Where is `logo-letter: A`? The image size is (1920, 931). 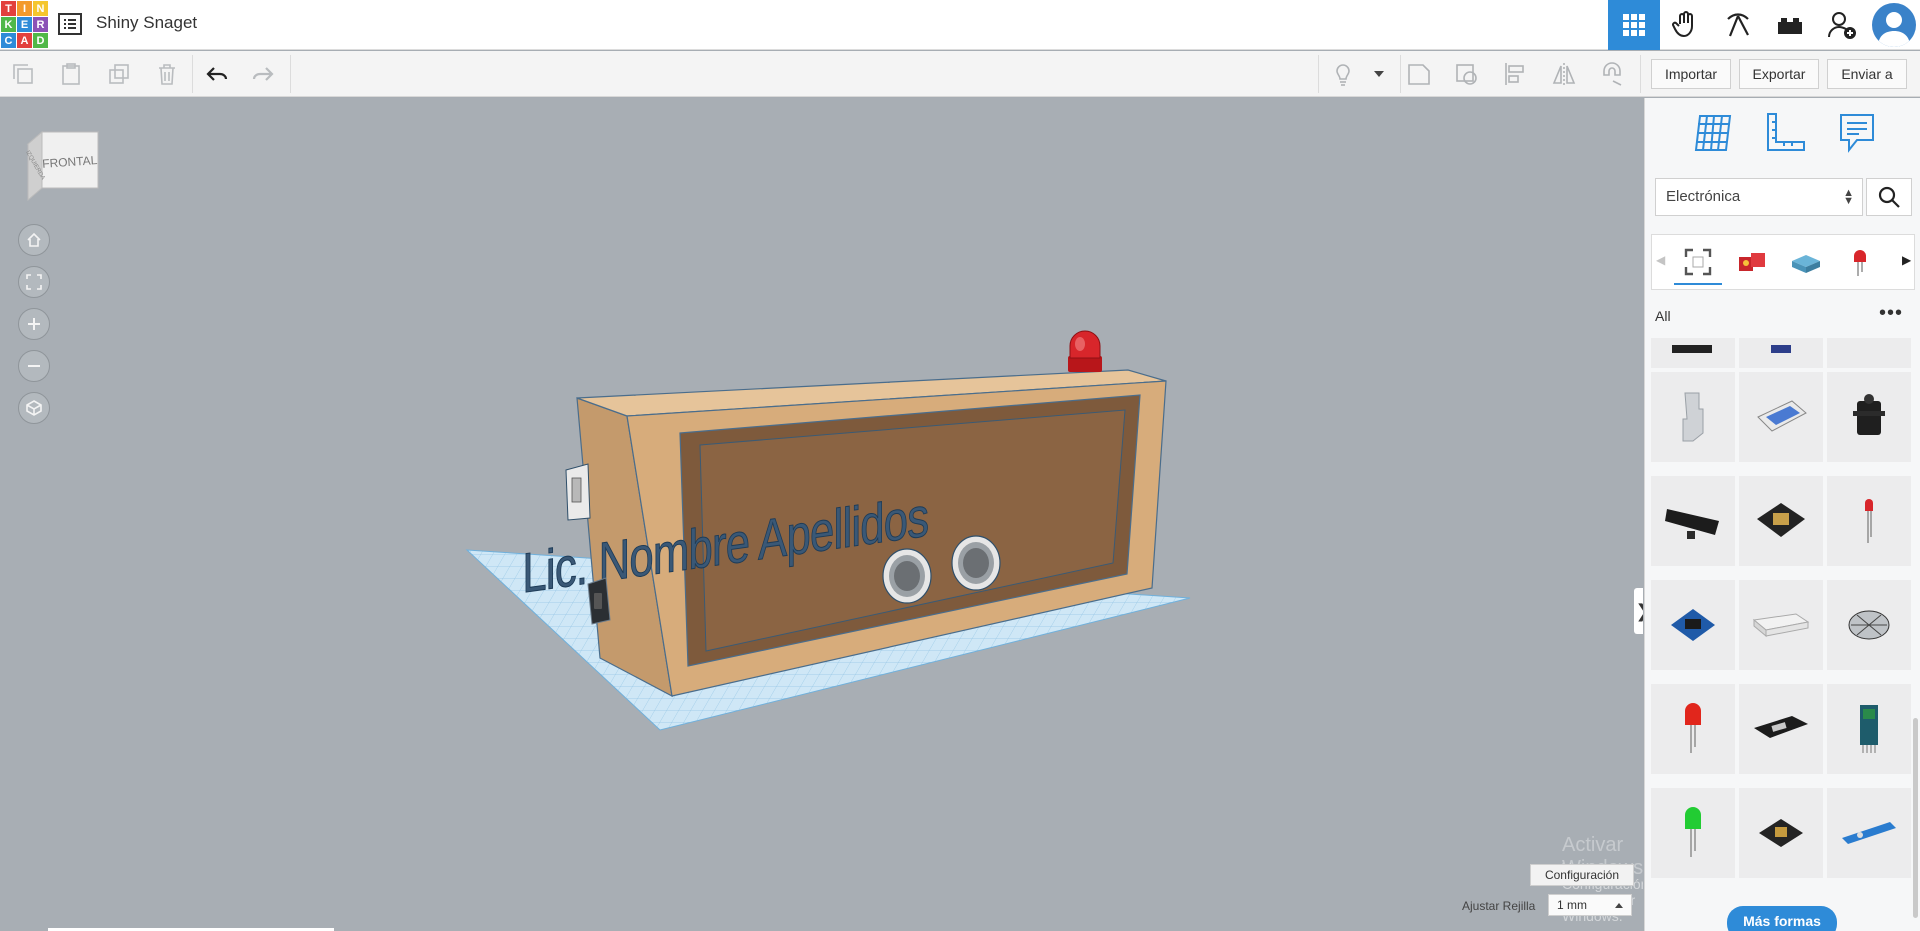 logo-letter: A is located at coordinates (24, 40).